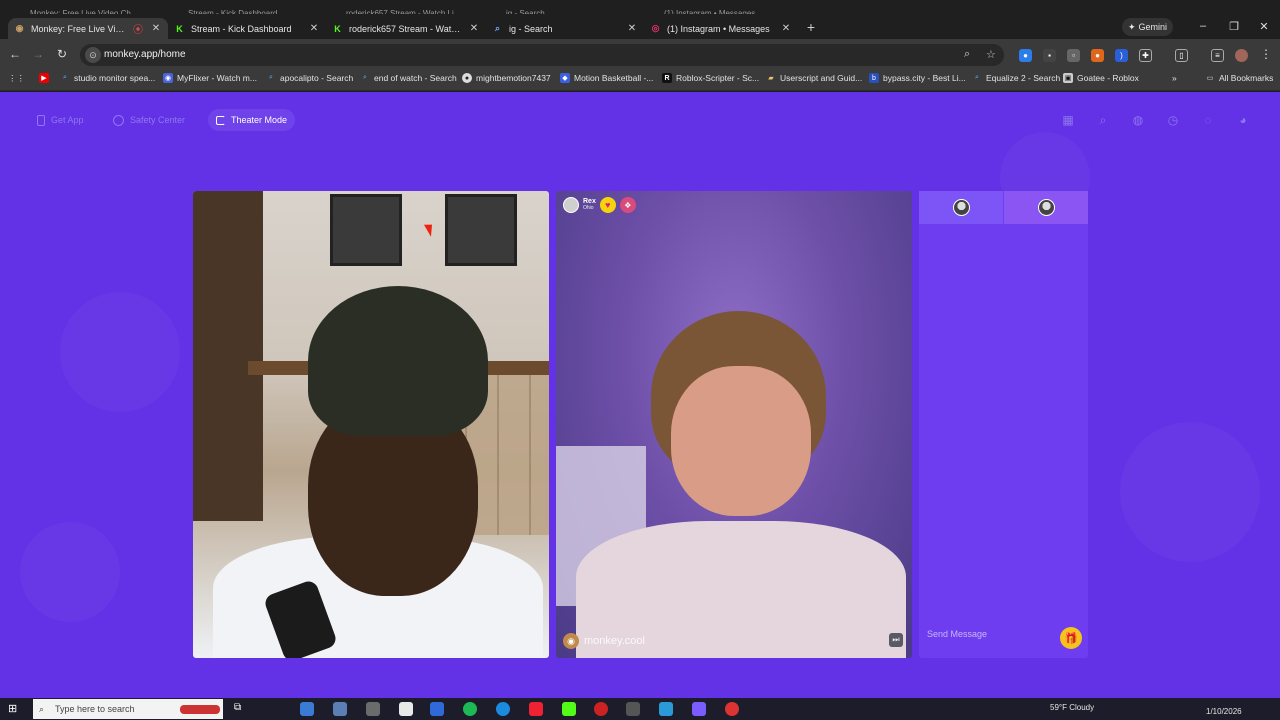  What do you see at coordinates (1208, 120) in the screenshot?
I see `chat-icon: ◌` at bounding box center [1208, 120].